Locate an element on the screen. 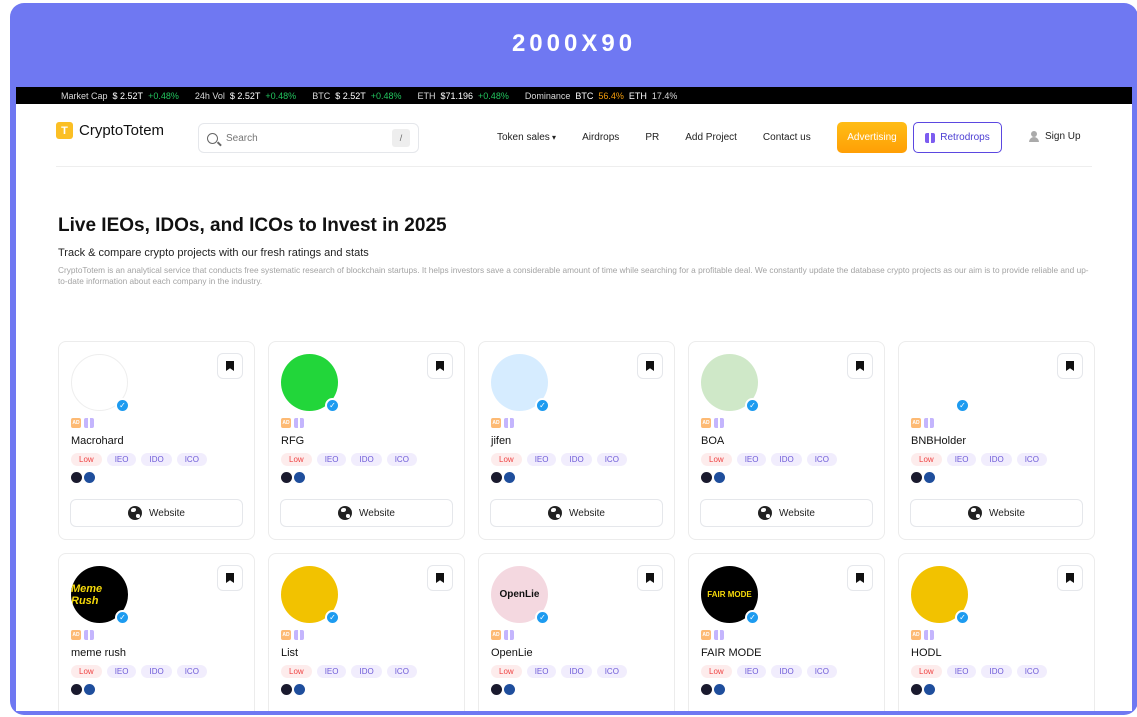 The image size is (1137, 717). menu-airdrops: Airdrops is located at coordinates (600, 137).